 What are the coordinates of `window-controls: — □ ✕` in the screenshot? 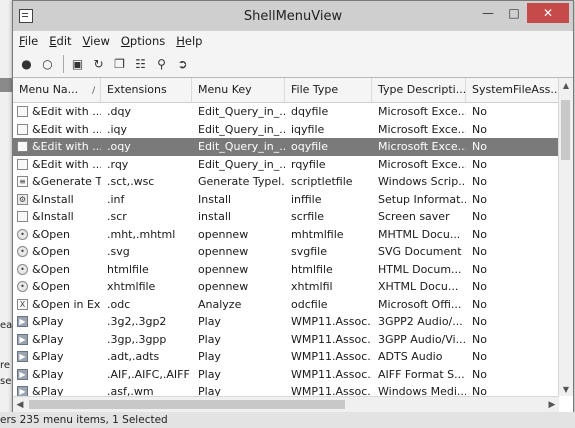 It's located at (522, 13).